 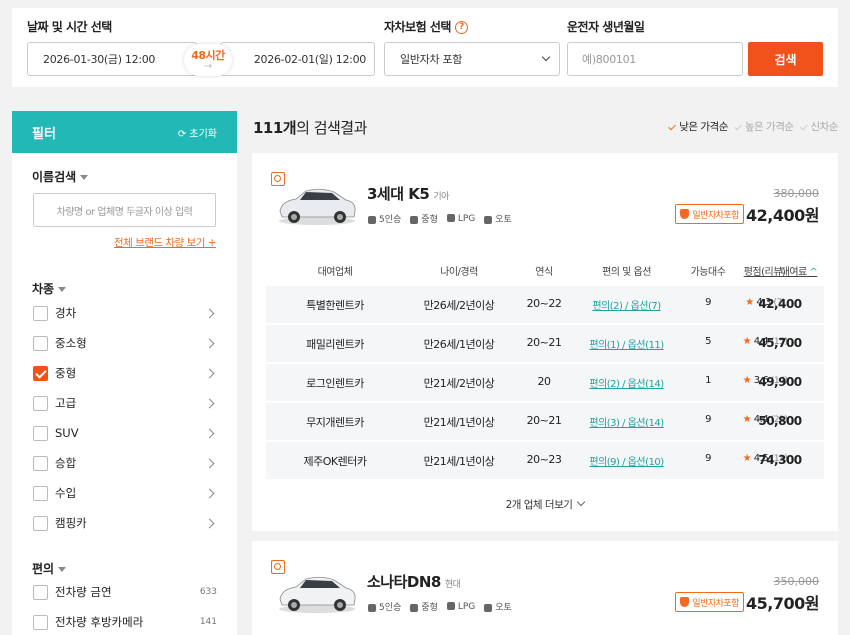 What do you see at coordinates (125, 523) in the screenshot?
I see `car-type-item: 캠핑카` at bounding box center [125, 523].